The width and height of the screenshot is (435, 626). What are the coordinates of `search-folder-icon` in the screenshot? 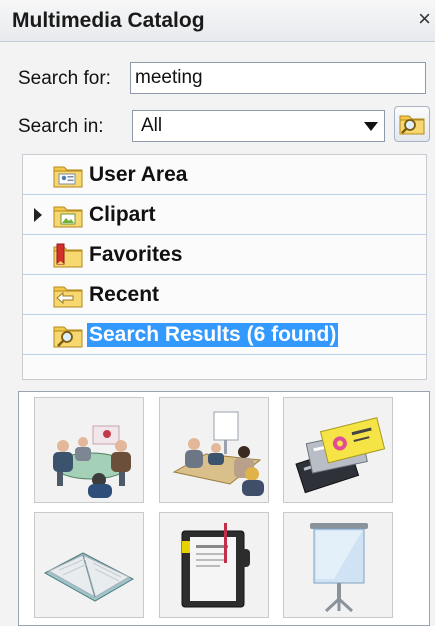 It's located at (68, 337).